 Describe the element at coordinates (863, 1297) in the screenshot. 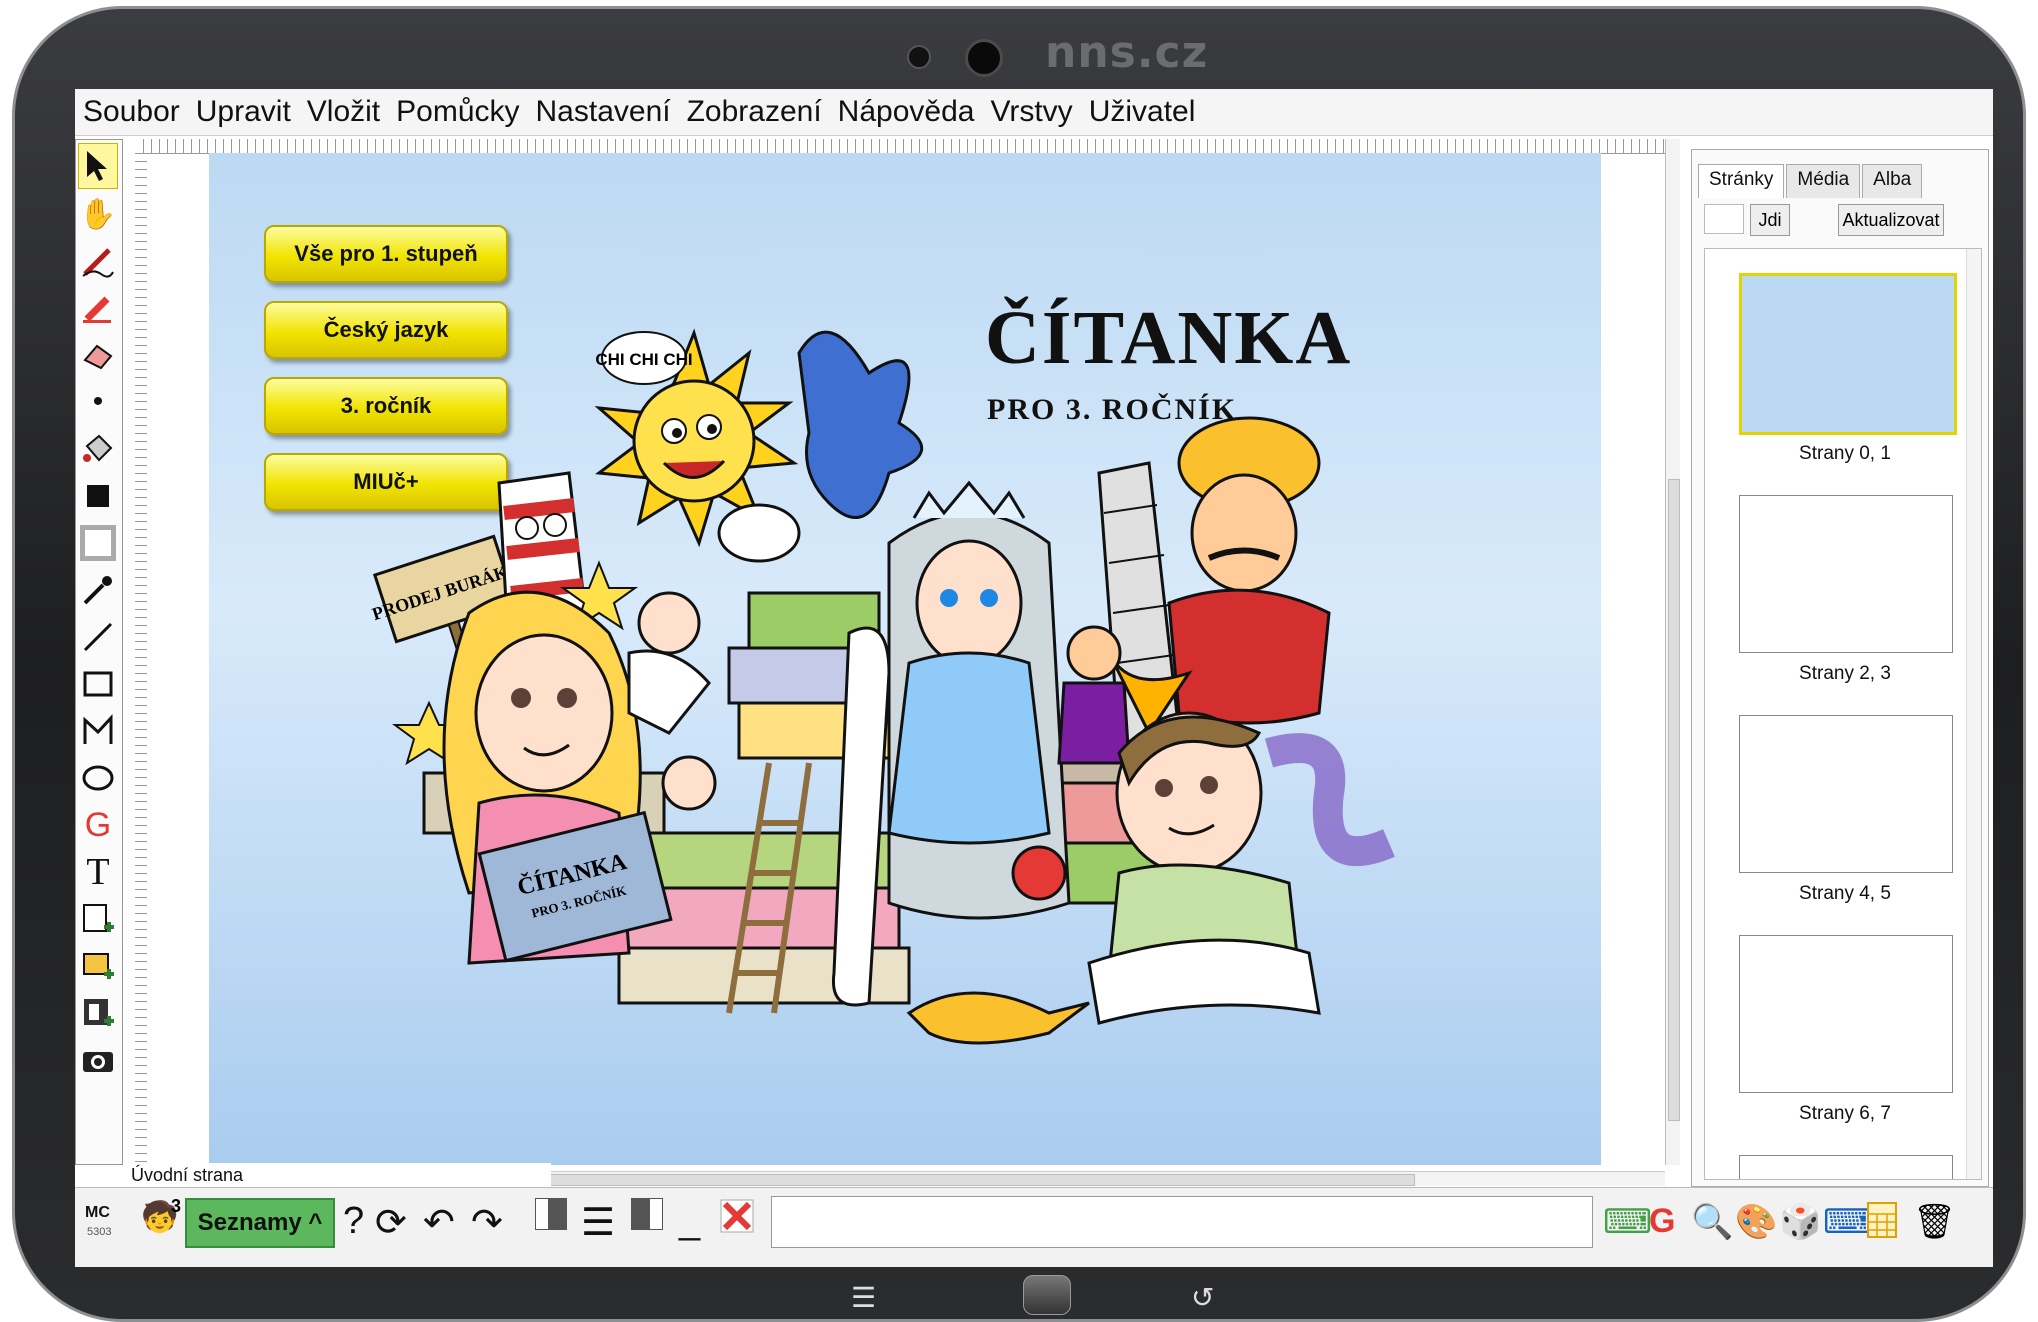

I see `recent-apps-icon: ☰` at that location.